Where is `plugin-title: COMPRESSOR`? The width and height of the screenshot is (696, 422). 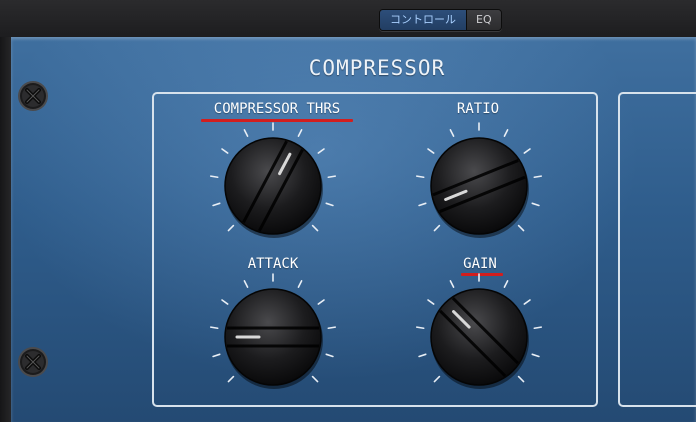
plugin-title: COMPRESSOR is located at coordinates (377, 68).